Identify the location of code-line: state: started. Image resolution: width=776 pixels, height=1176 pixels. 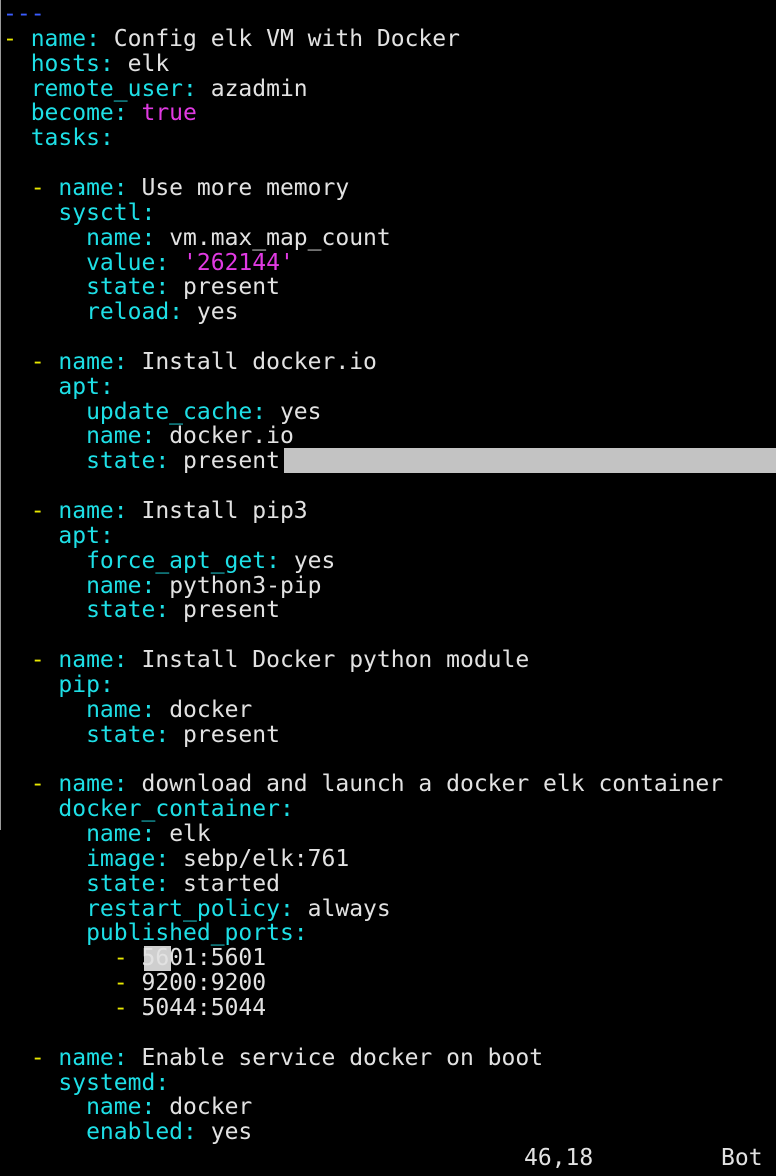
(141, 883).